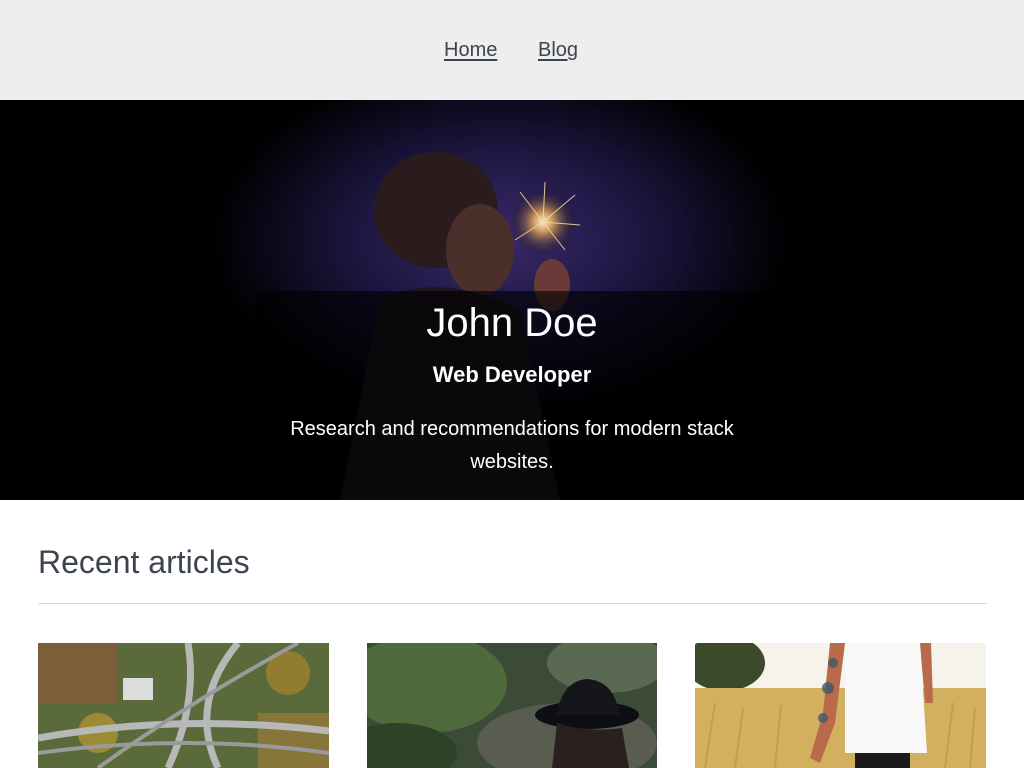 The image size is (1024, 768). I want to click on section-divider, so click(512, 603).